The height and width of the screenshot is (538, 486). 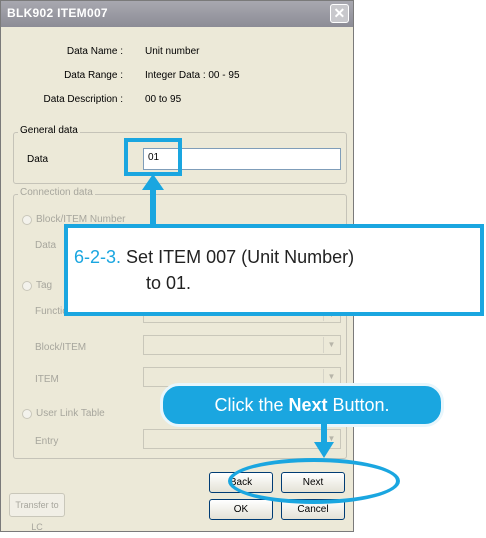 I want to click on data-range-value: Integer Data : 00 - 95, so click(x=192, y=75).